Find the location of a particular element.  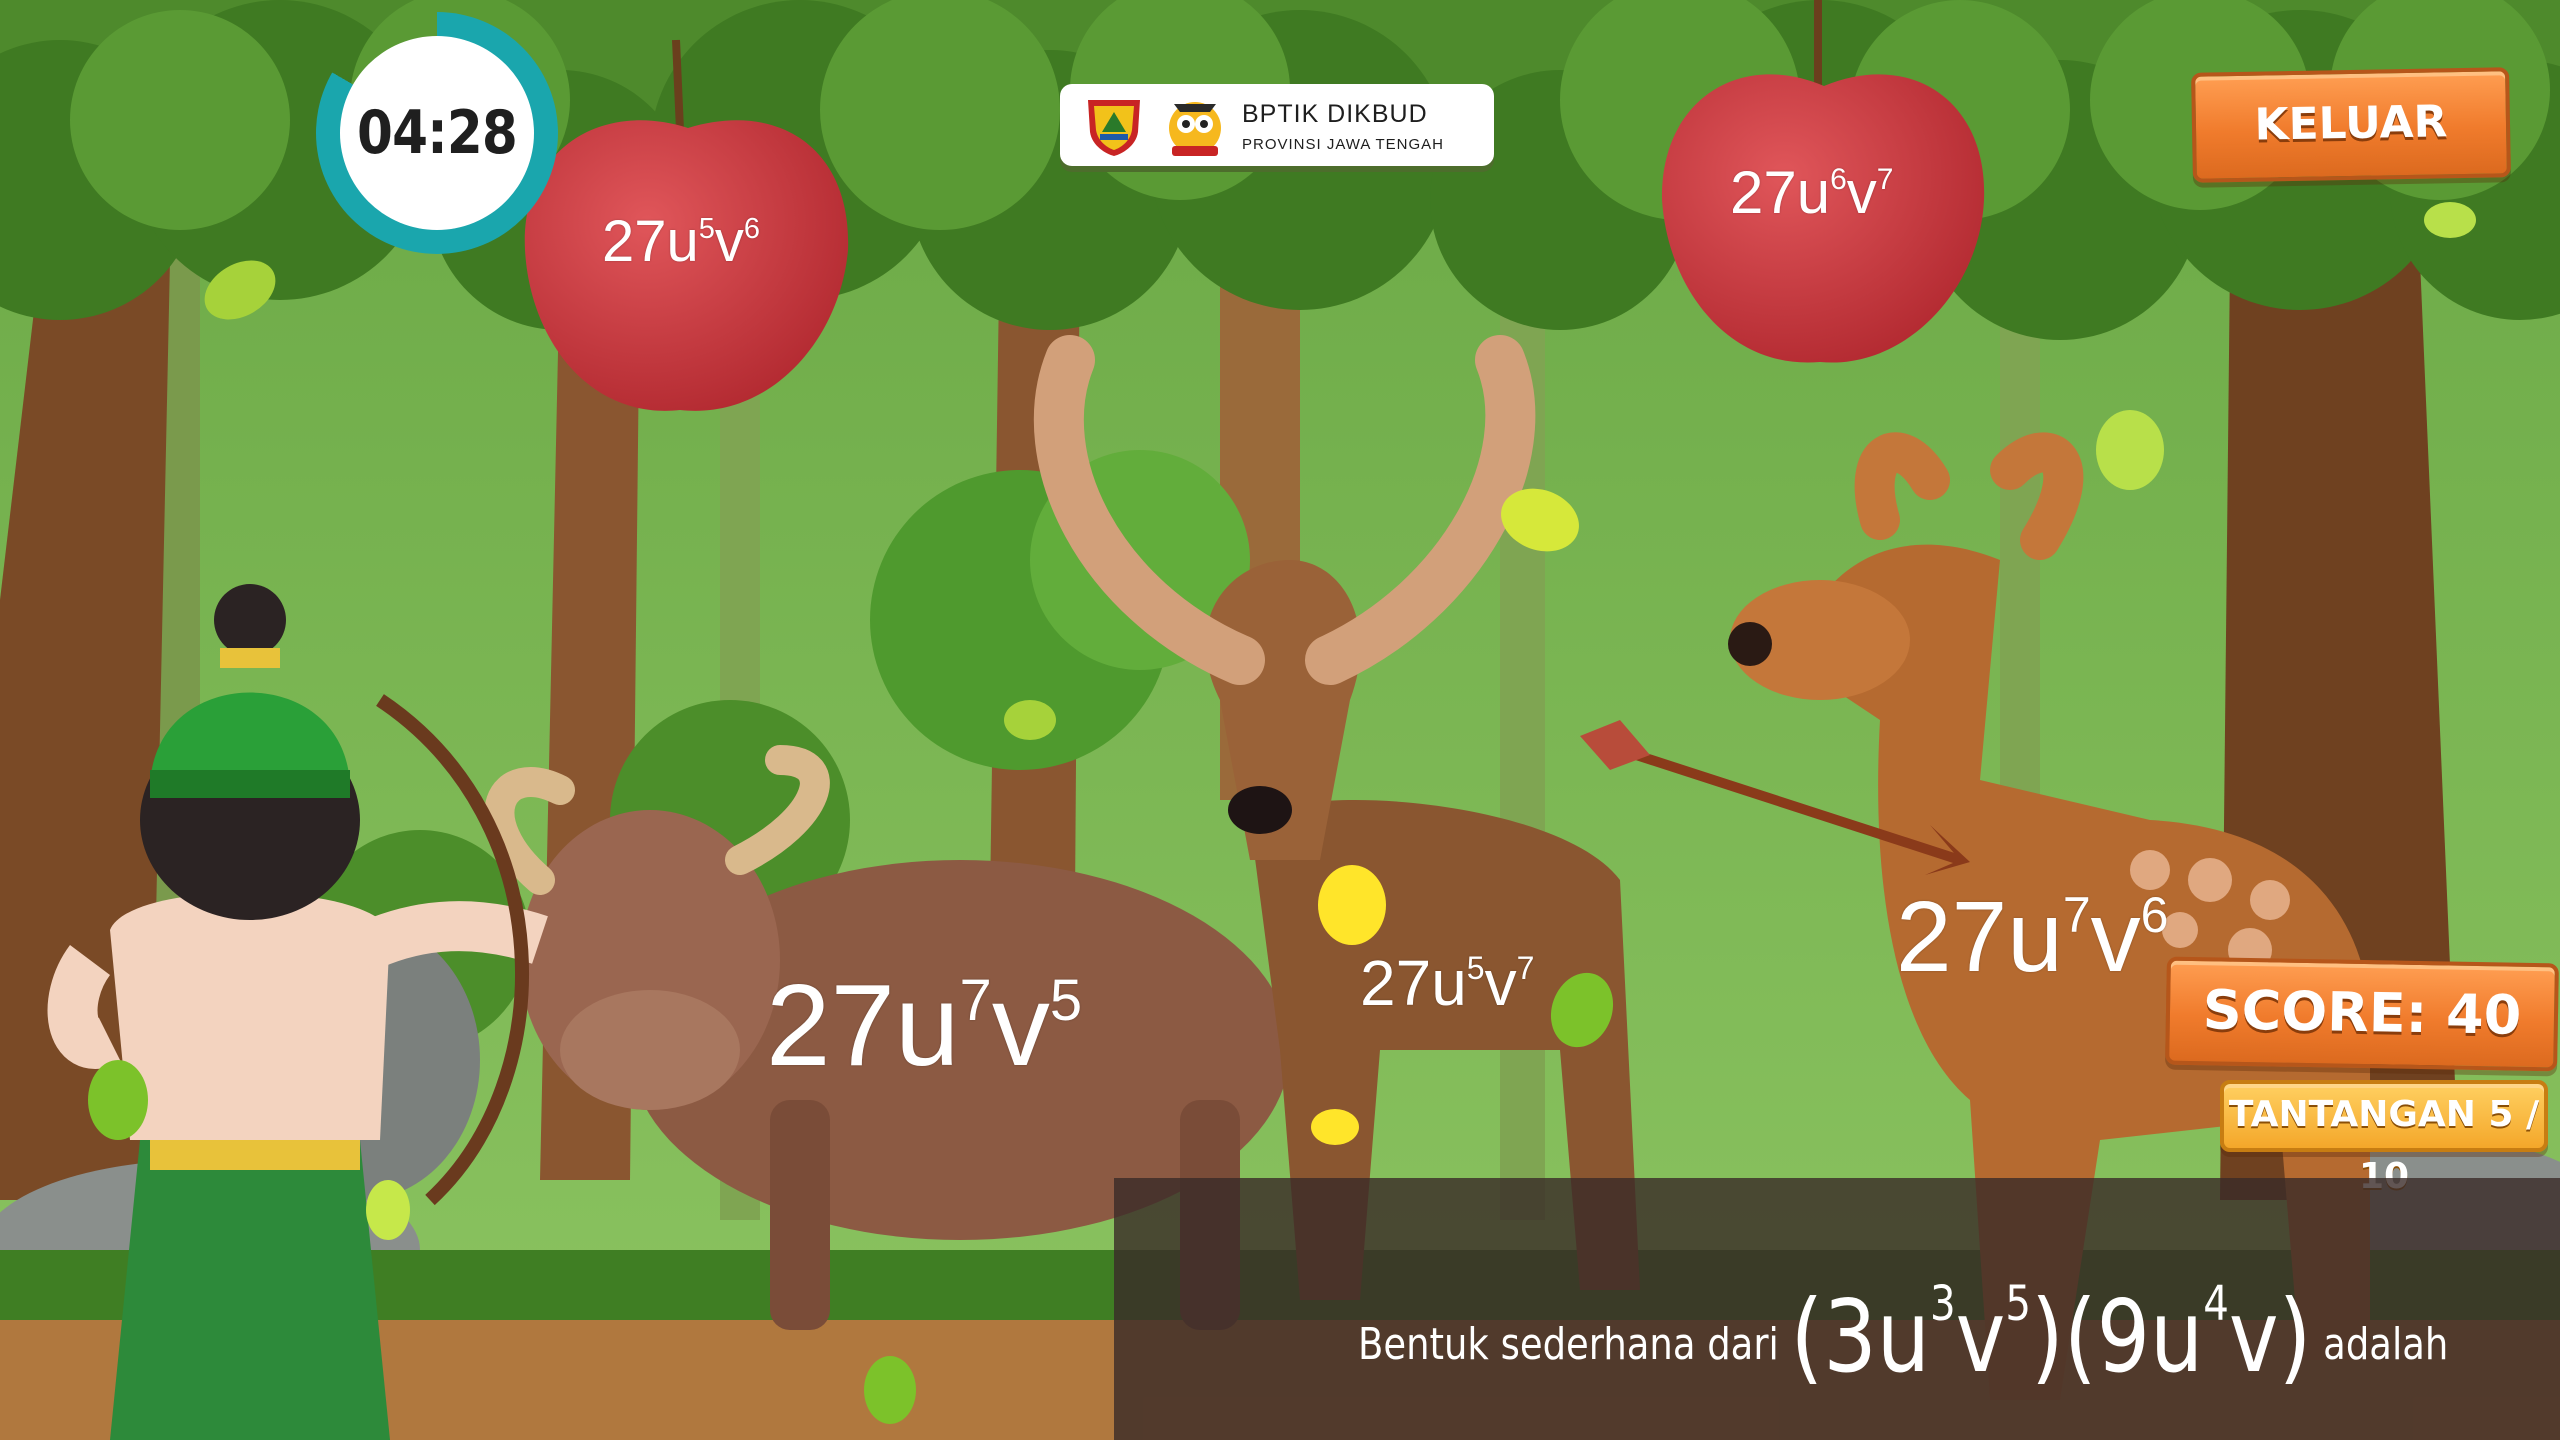

question-expression: (3u3v5)(9u4v) is located at coordinates (2051, 1335).